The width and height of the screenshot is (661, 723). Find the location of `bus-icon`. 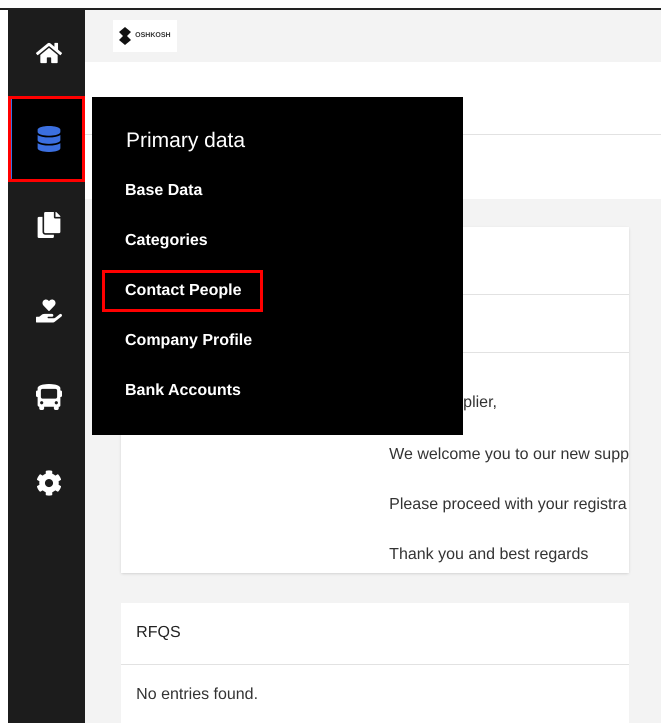

bus-icon is located at coordinates (49, 397).